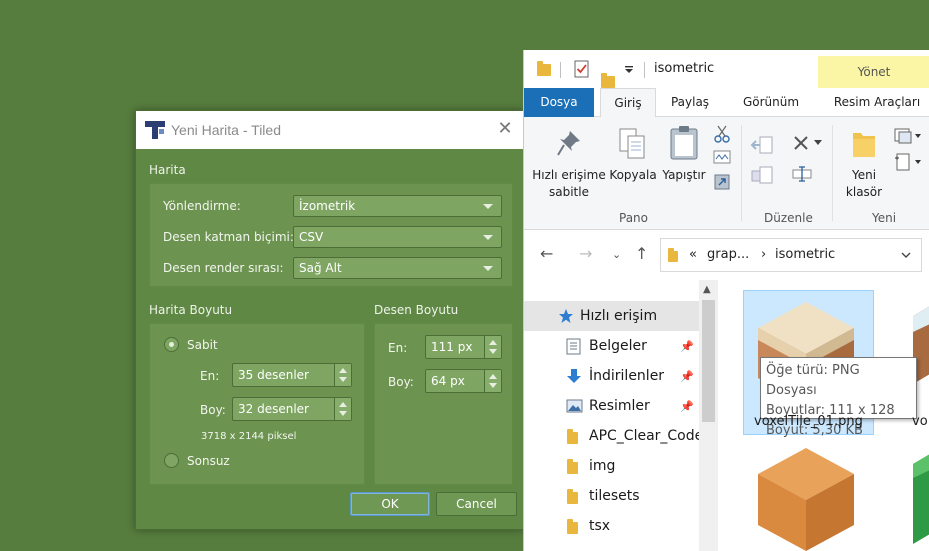  I want to click on address-box: « grap... › isometric, so click(791, 255).